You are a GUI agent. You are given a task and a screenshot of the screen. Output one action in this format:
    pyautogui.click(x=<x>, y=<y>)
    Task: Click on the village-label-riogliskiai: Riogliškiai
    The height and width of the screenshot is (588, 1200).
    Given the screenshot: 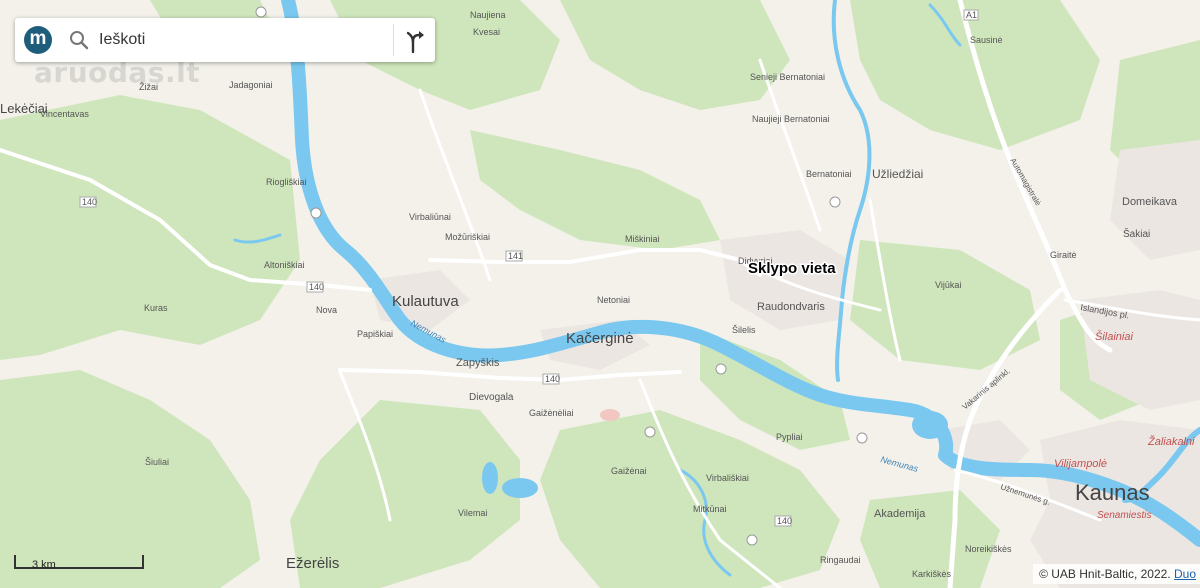 What is the action you would take?
    pyautogui.click(x=286, y=182)
    